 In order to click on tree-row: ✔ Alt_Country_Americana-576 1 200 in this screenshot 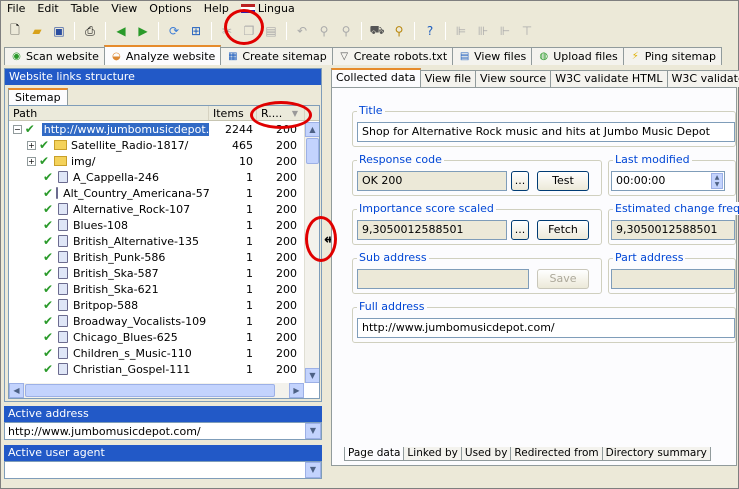, I will do `click(164, 193)`.